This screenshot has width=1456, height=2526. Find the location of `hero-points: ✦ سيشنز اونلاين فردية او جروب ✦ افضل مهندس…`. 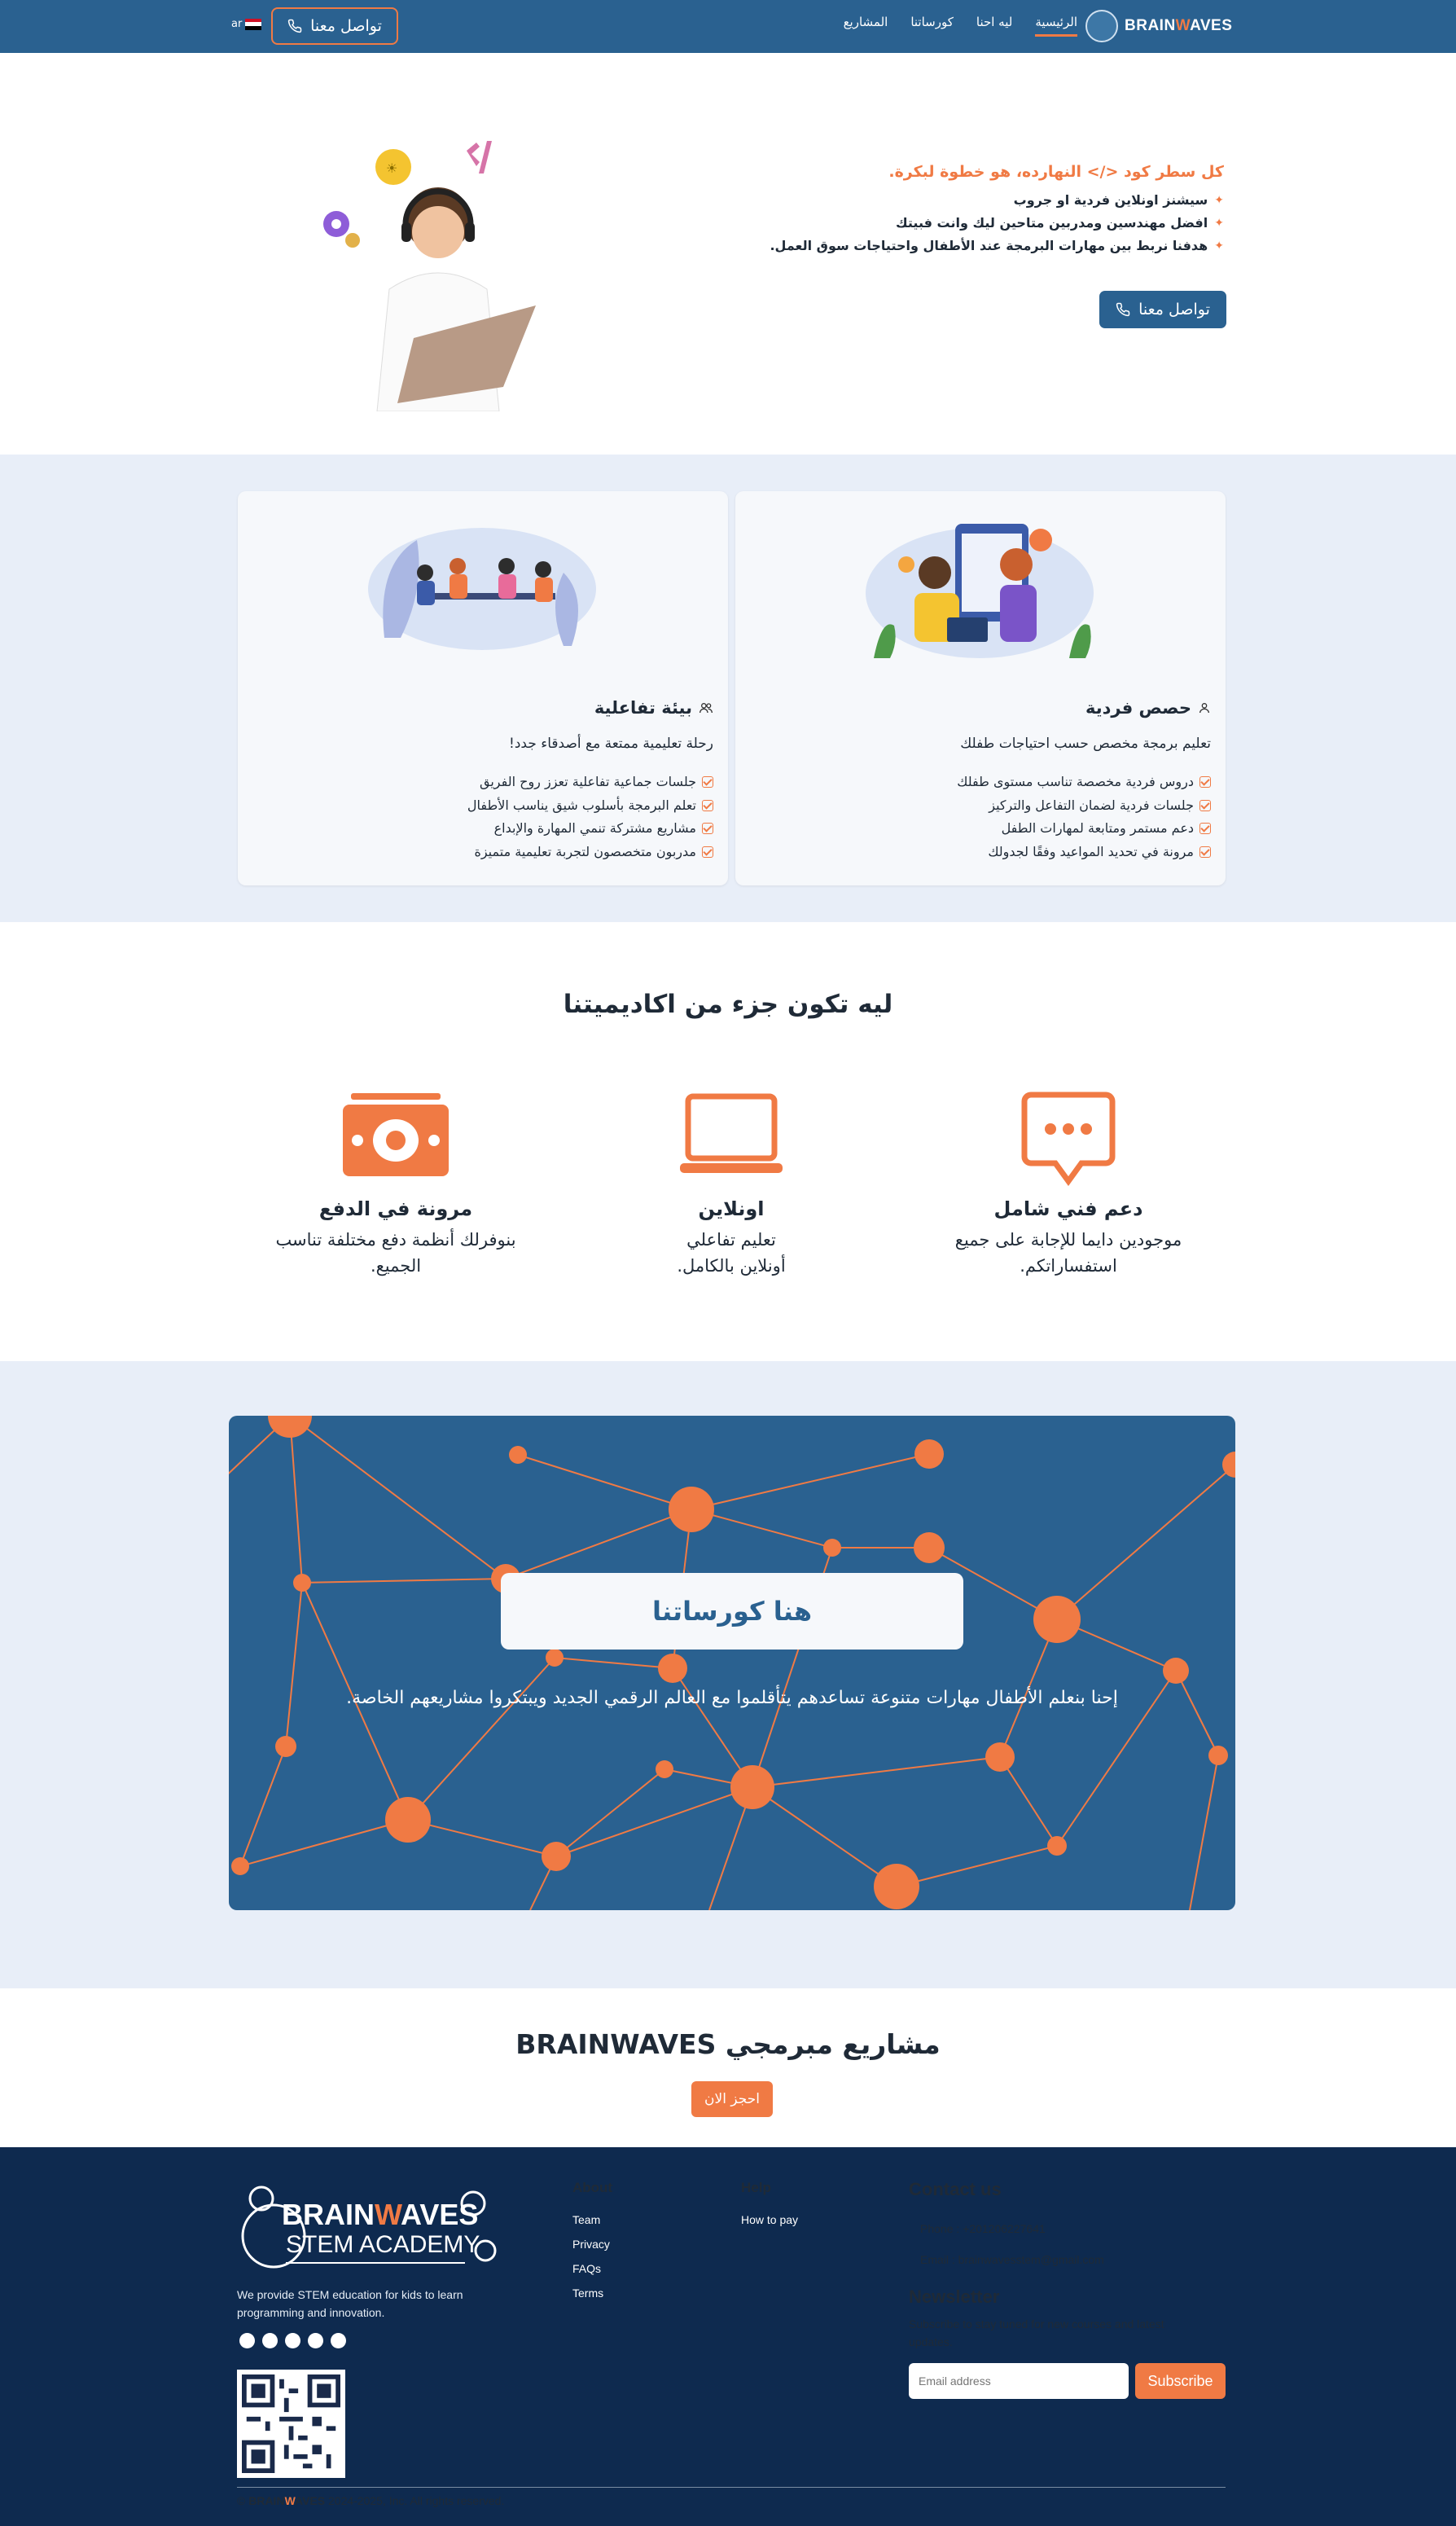

hero-points: ✦ سيشنز اونلاين فردية او جروب ✦ افضل مهندس… is located at coordinates (996, 223).